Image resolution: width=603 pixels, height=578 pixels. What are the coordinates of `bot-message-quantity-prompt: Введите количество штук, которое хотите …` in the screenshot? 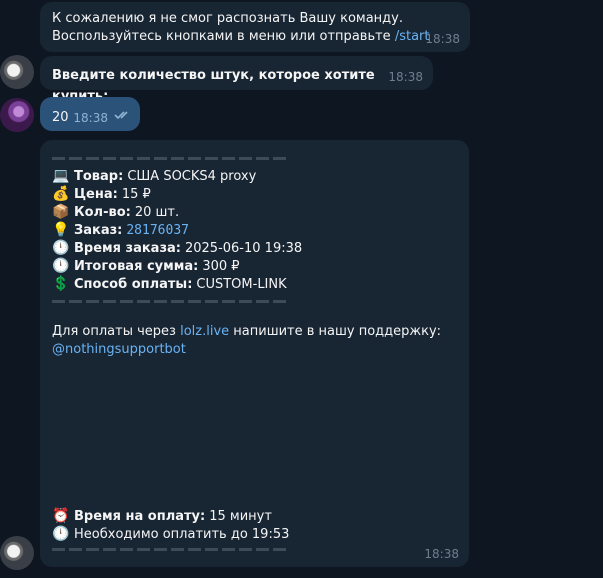 It's located at (236, 80).